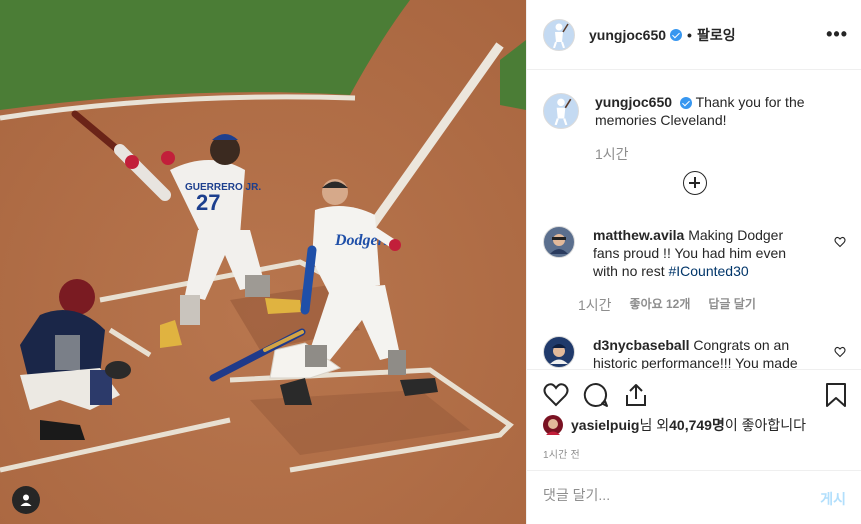 This screenshot has width=861, height=524. Describe the element at coordinates (660, 305) in the screenshot. I see `comment-likes: 좋아요 12개` at that location.